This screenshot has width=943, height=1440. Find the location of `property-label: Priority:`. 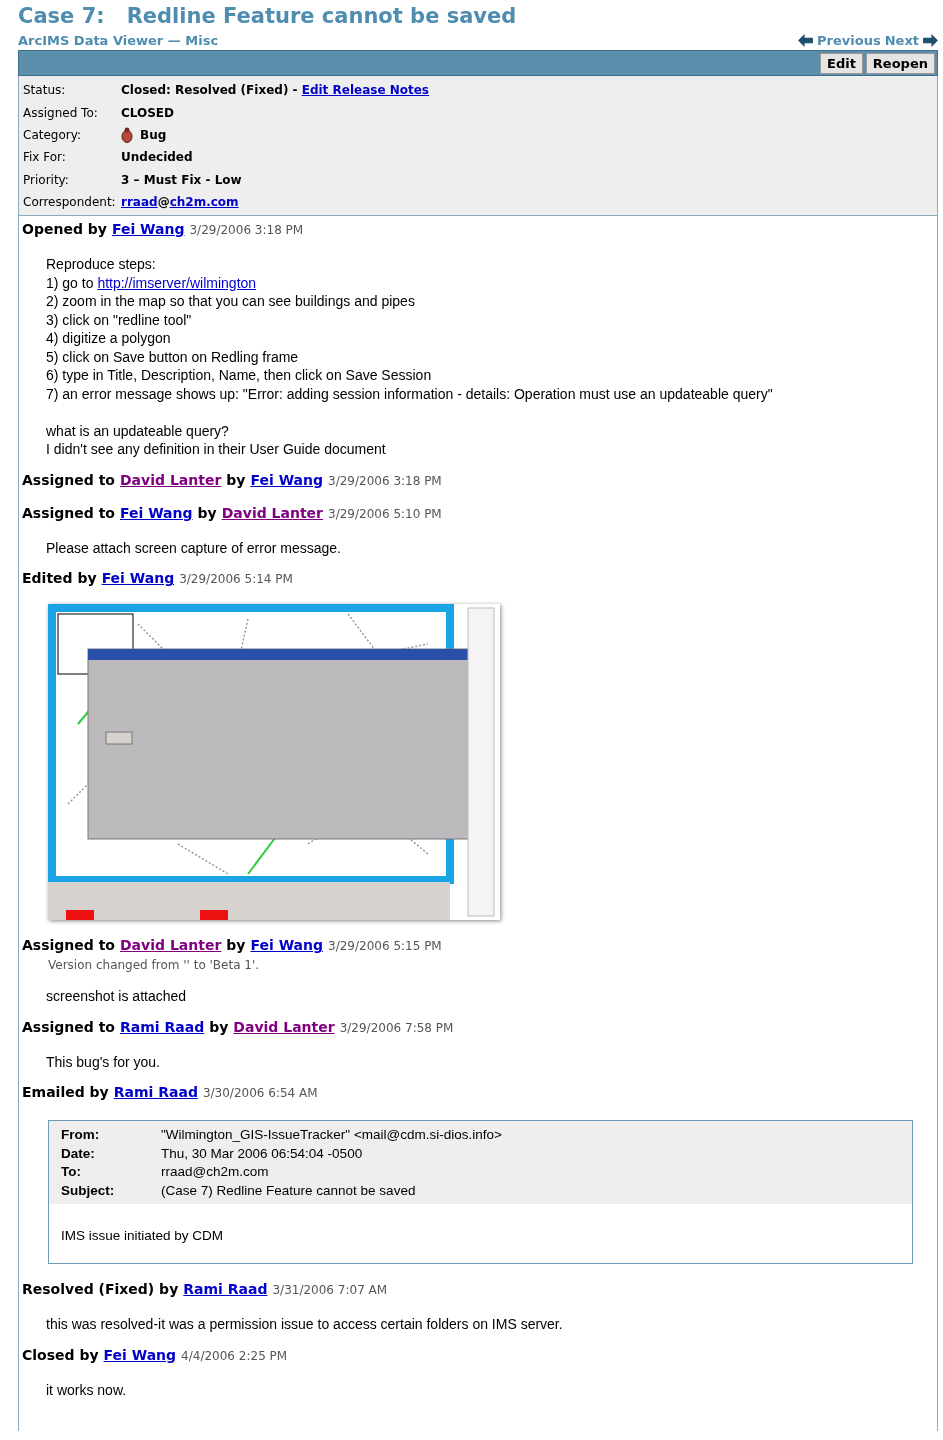

property-label: Priority: is located at coordinates (46, 179).